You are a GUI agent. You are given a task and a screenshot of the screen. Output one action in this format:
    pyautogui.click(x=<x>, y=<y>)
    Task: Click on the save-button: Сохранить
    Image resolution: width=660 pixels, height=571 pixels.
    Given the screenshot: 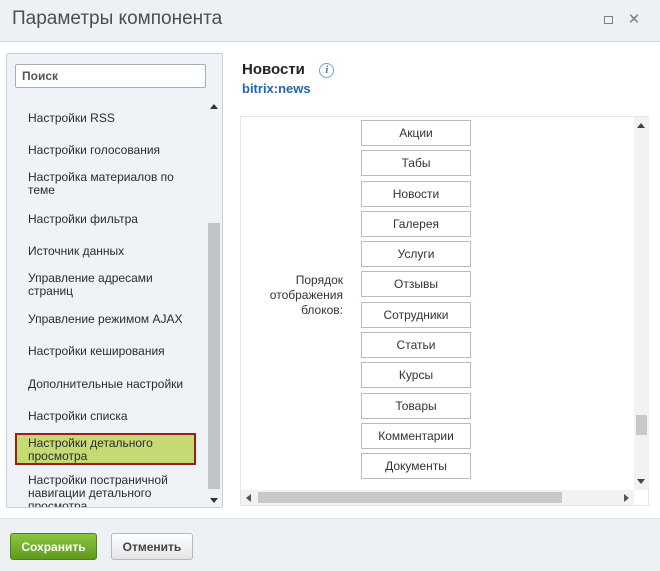 What is the action you would take?
    pyautogui.click(x=53, y=546)
    